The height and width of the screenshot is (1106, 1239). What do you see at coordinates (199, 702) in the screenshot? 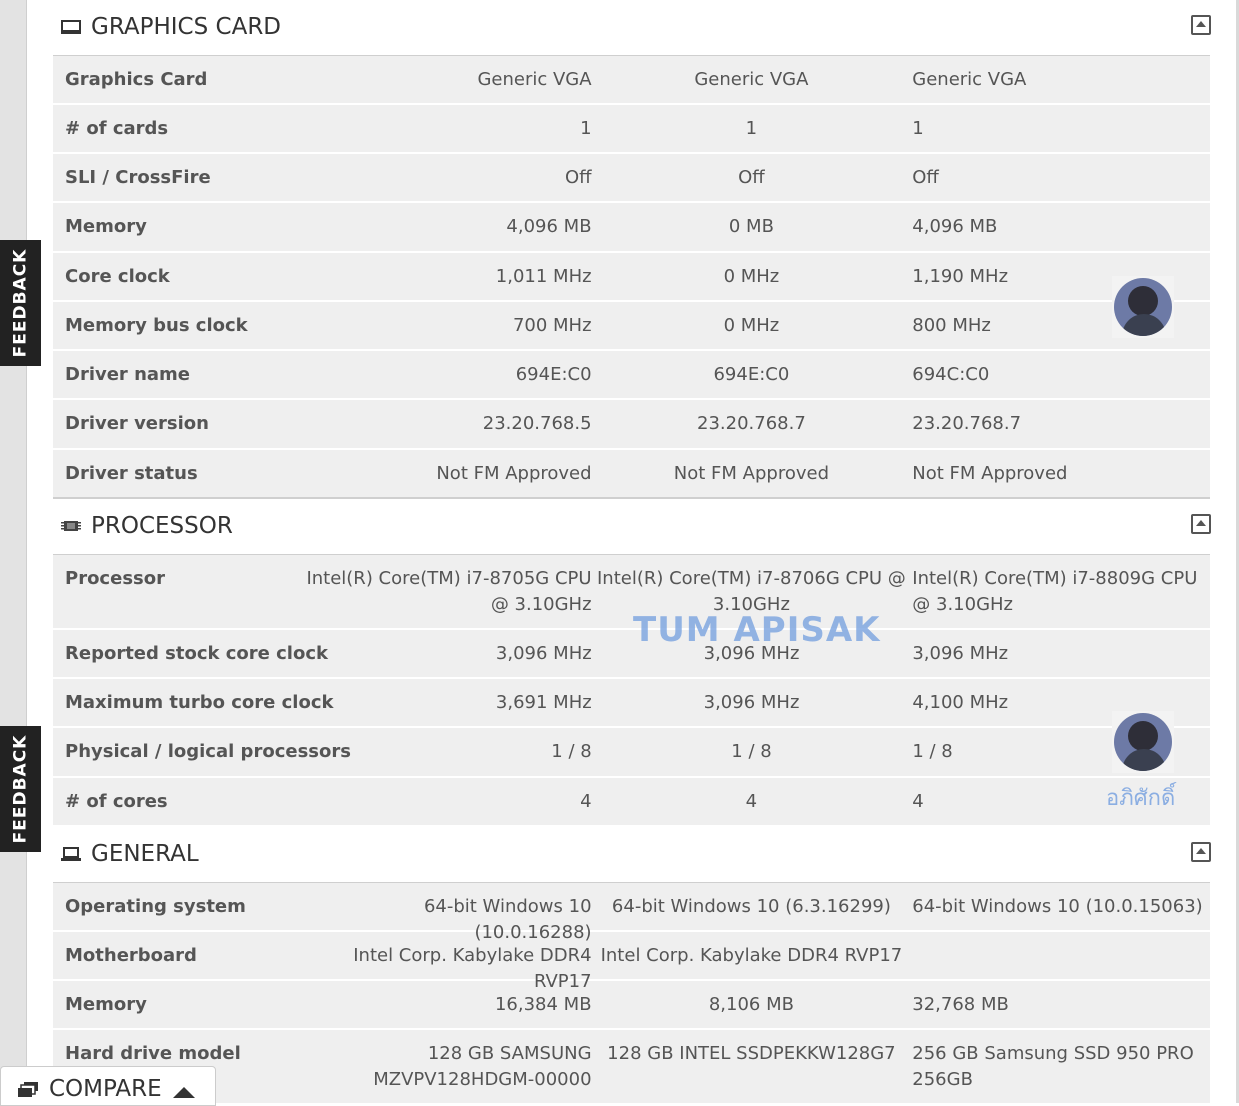
I see `row-label: Maximum turbo core clock` at bounding box center [199, 702].